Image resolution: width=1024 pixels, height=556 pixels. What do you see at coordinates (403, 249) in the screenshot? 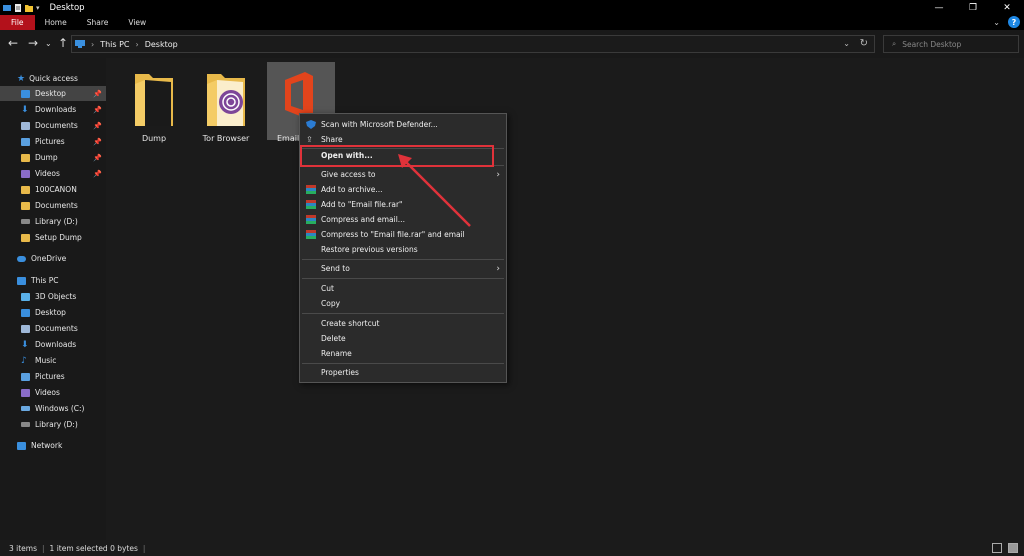
I see `menu-item-restore-versions: Restore previous versions` at bounding box center [403, 249].